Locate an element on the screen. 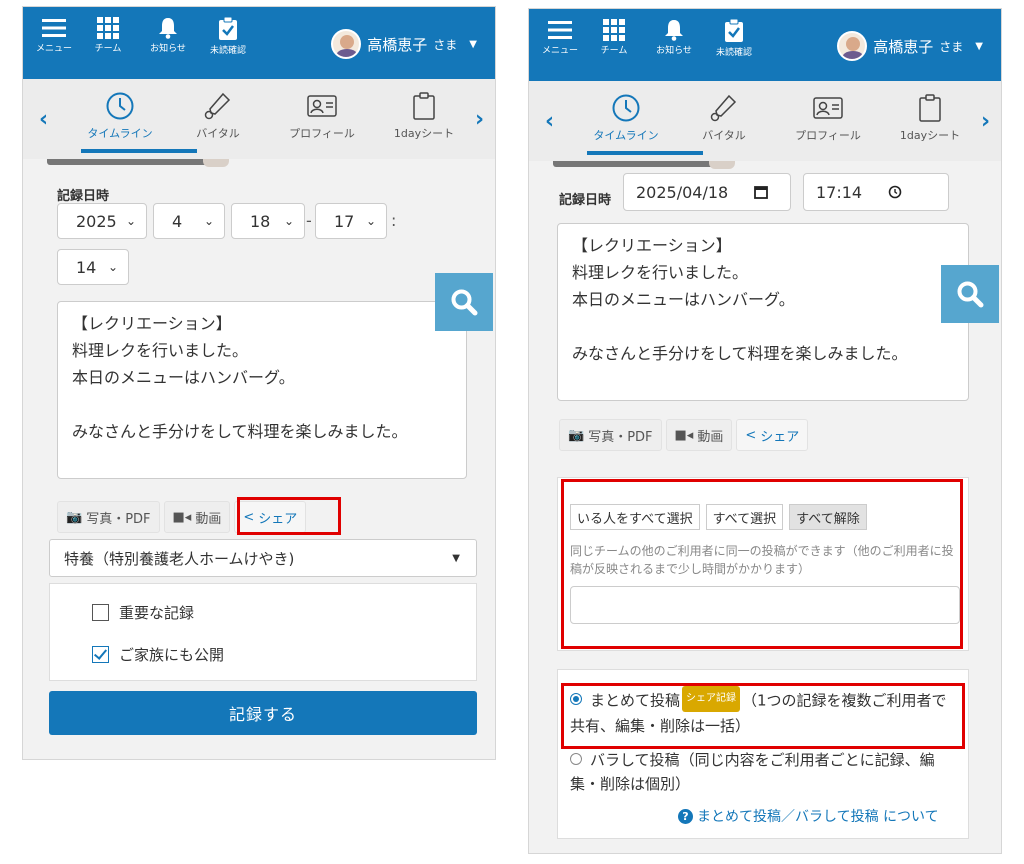 This screenshot has height=864, width=1024. facility-select: 特養（特別養護老人ホームけやき) ▼ is located at coordinates (263, 558).